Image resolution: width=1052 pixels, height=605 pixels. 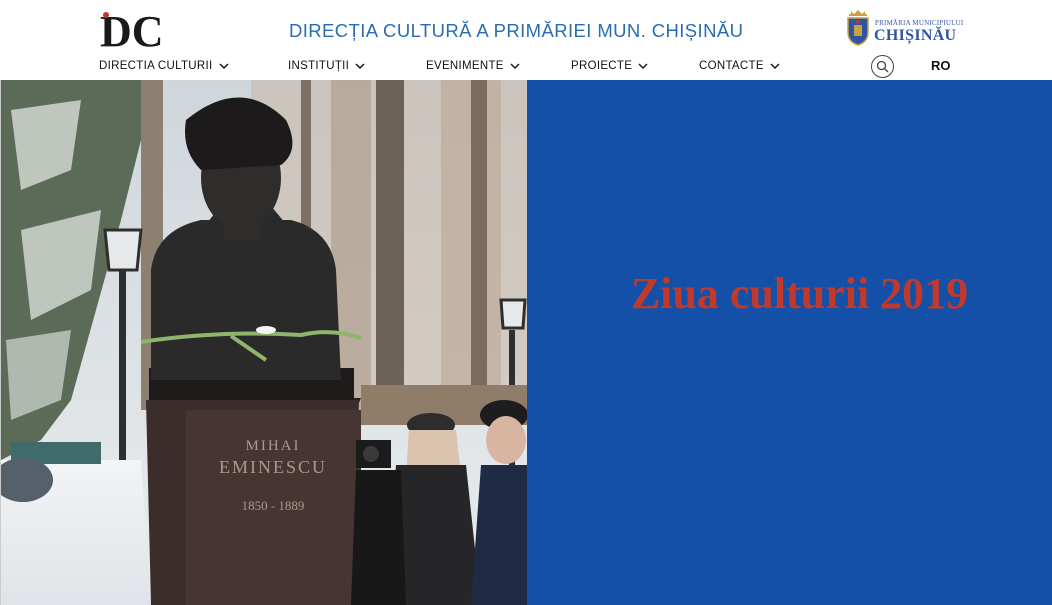 What do you see at coordinates (273, 446) in the screenshot?
I see `statue-name-line1: MIHAI` at bounding box center [273, 446].